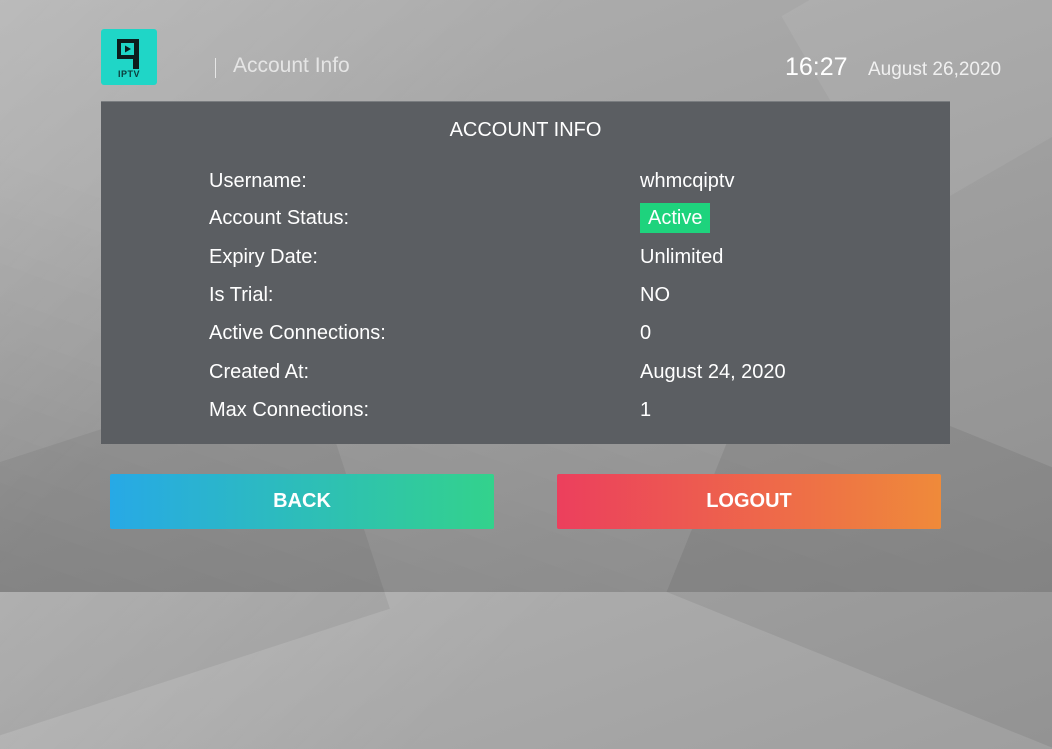 The width and height of the screenshot is (1052, 749). What do you see at coordinates (525, 410) in the screenshot?
I see `info-row-max-connections: Max Connections: 1` at bounding box center [525, 410].